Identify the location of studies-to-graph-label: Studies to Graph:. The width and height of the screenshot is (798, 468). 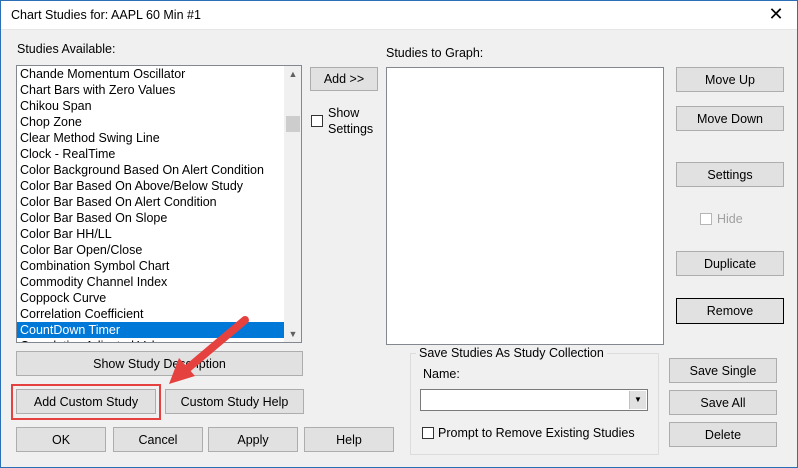
(435, 53).